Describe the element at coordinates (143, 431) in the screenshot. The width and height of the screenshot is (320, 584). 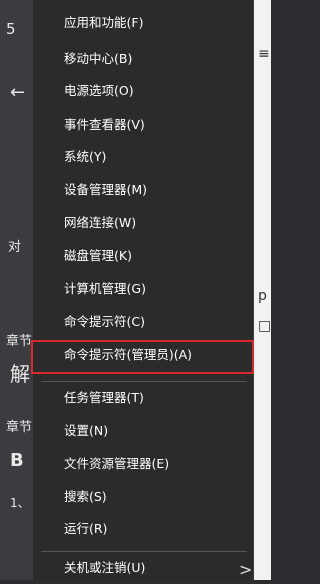
I see `menu-item-settings: 设置(N)` at that location.